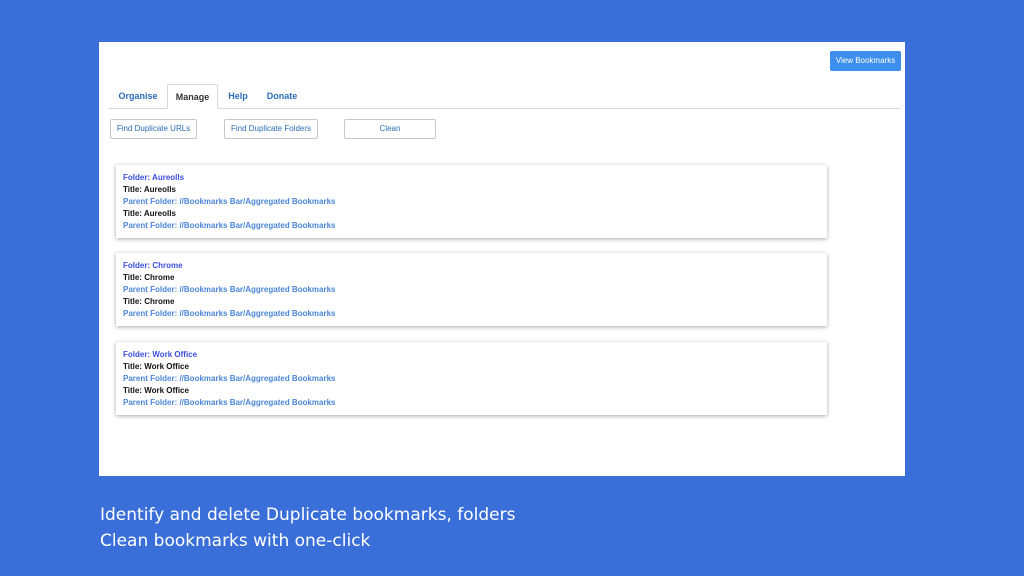 The image size is (1024, 576). I want to click on tab-help: Help, so click(238, 96).